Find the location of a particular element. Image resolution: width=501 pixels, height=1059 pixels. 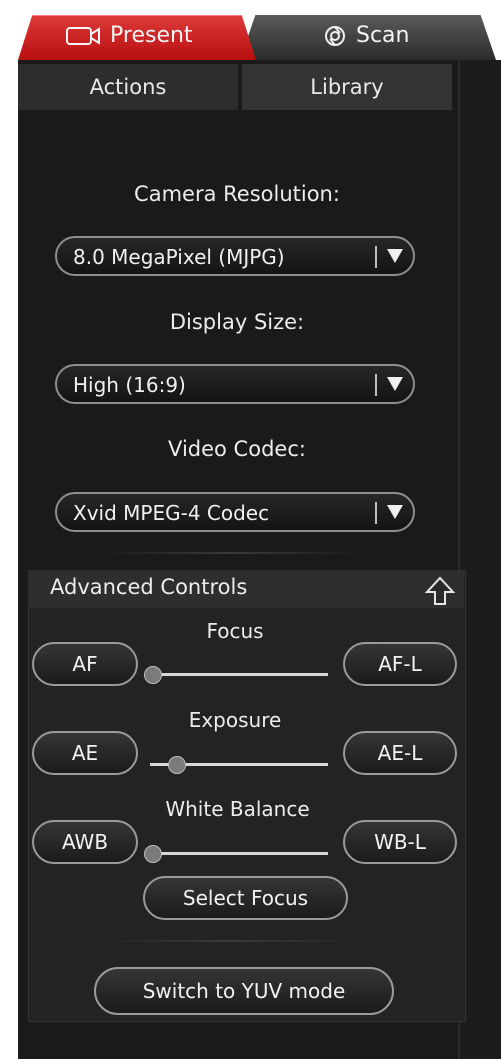

subtab-library: Library is located at coordinates (347, 87).